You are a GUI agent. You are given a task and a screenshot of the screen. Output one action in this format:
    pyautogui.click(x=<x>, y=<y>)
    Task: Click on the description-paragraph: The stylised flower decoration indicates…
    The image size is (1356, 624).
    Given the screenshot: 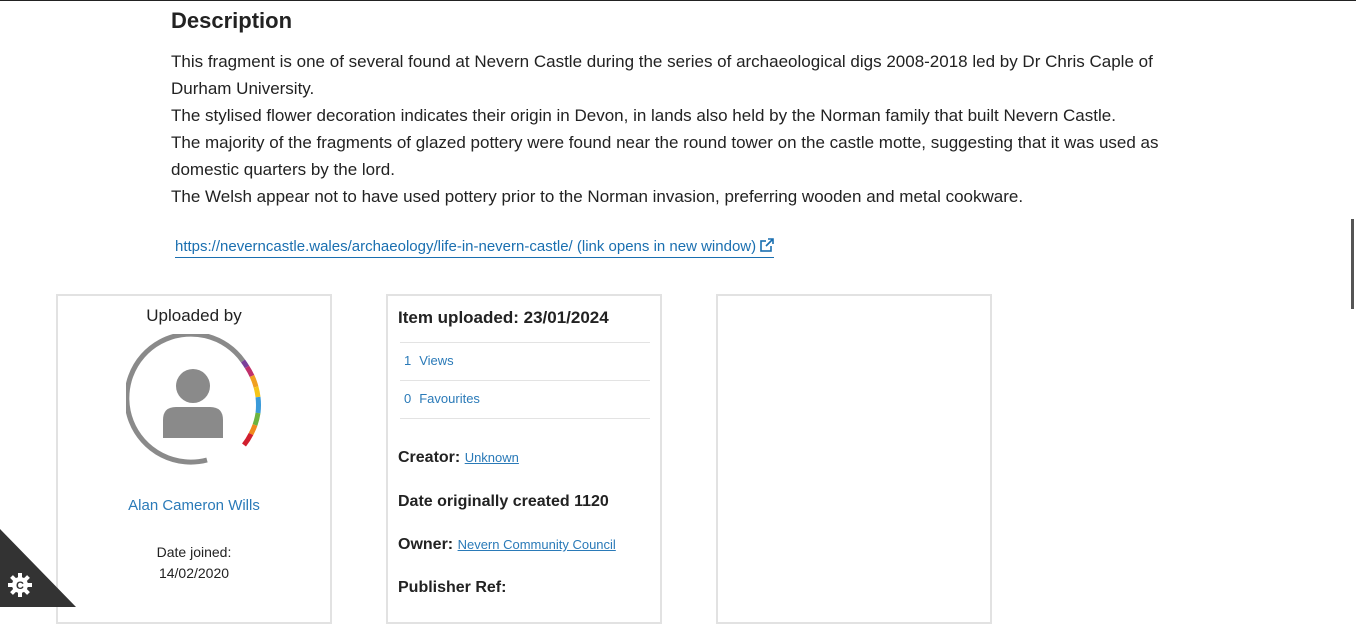 What is the action you would take?
    pyautogui.click(x=643, y=115)
    